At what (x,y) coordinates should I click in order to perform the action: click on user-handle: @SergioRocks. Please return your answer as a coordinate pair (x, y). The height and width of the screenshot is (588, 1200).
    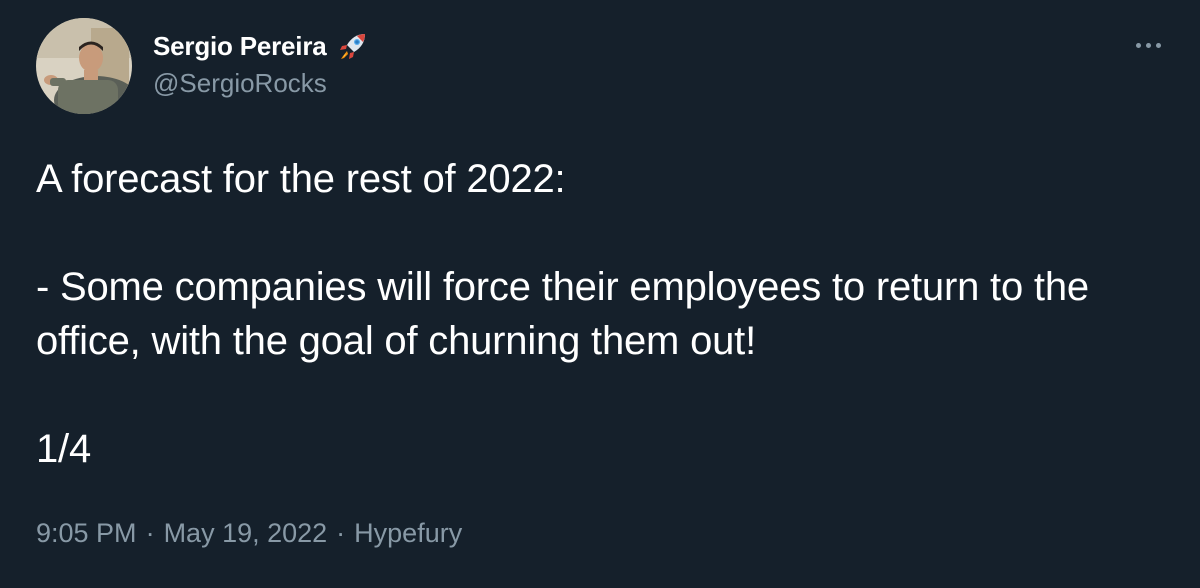
    Looking at the image, I should click on (240, 83).